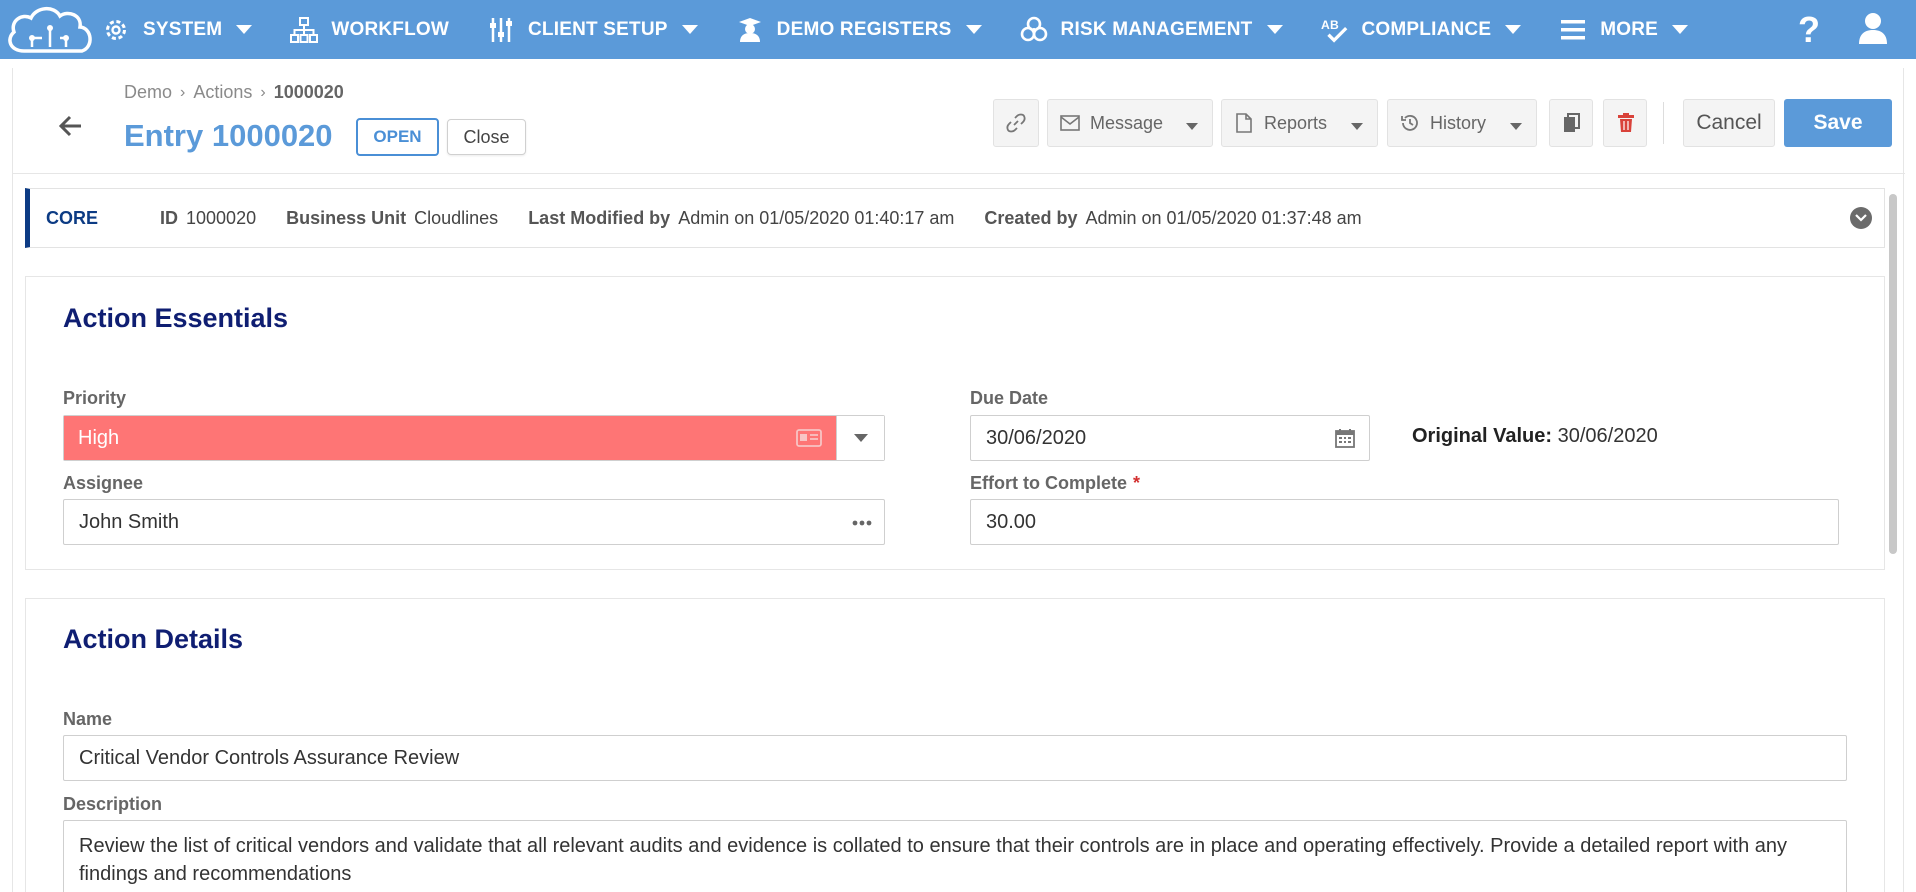  What do you see at coordinates (1458, 122) in the screenshot?
I see `history-label: History` at bounding box center [1458, 122].